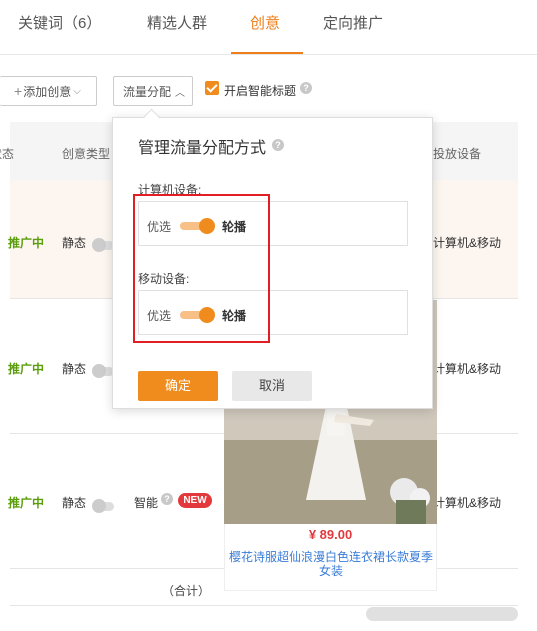 The width and height of the screenshot is (537, 631). I want to click on traffic-distribution-button: 流量分配 ︿, so click(153, 91).